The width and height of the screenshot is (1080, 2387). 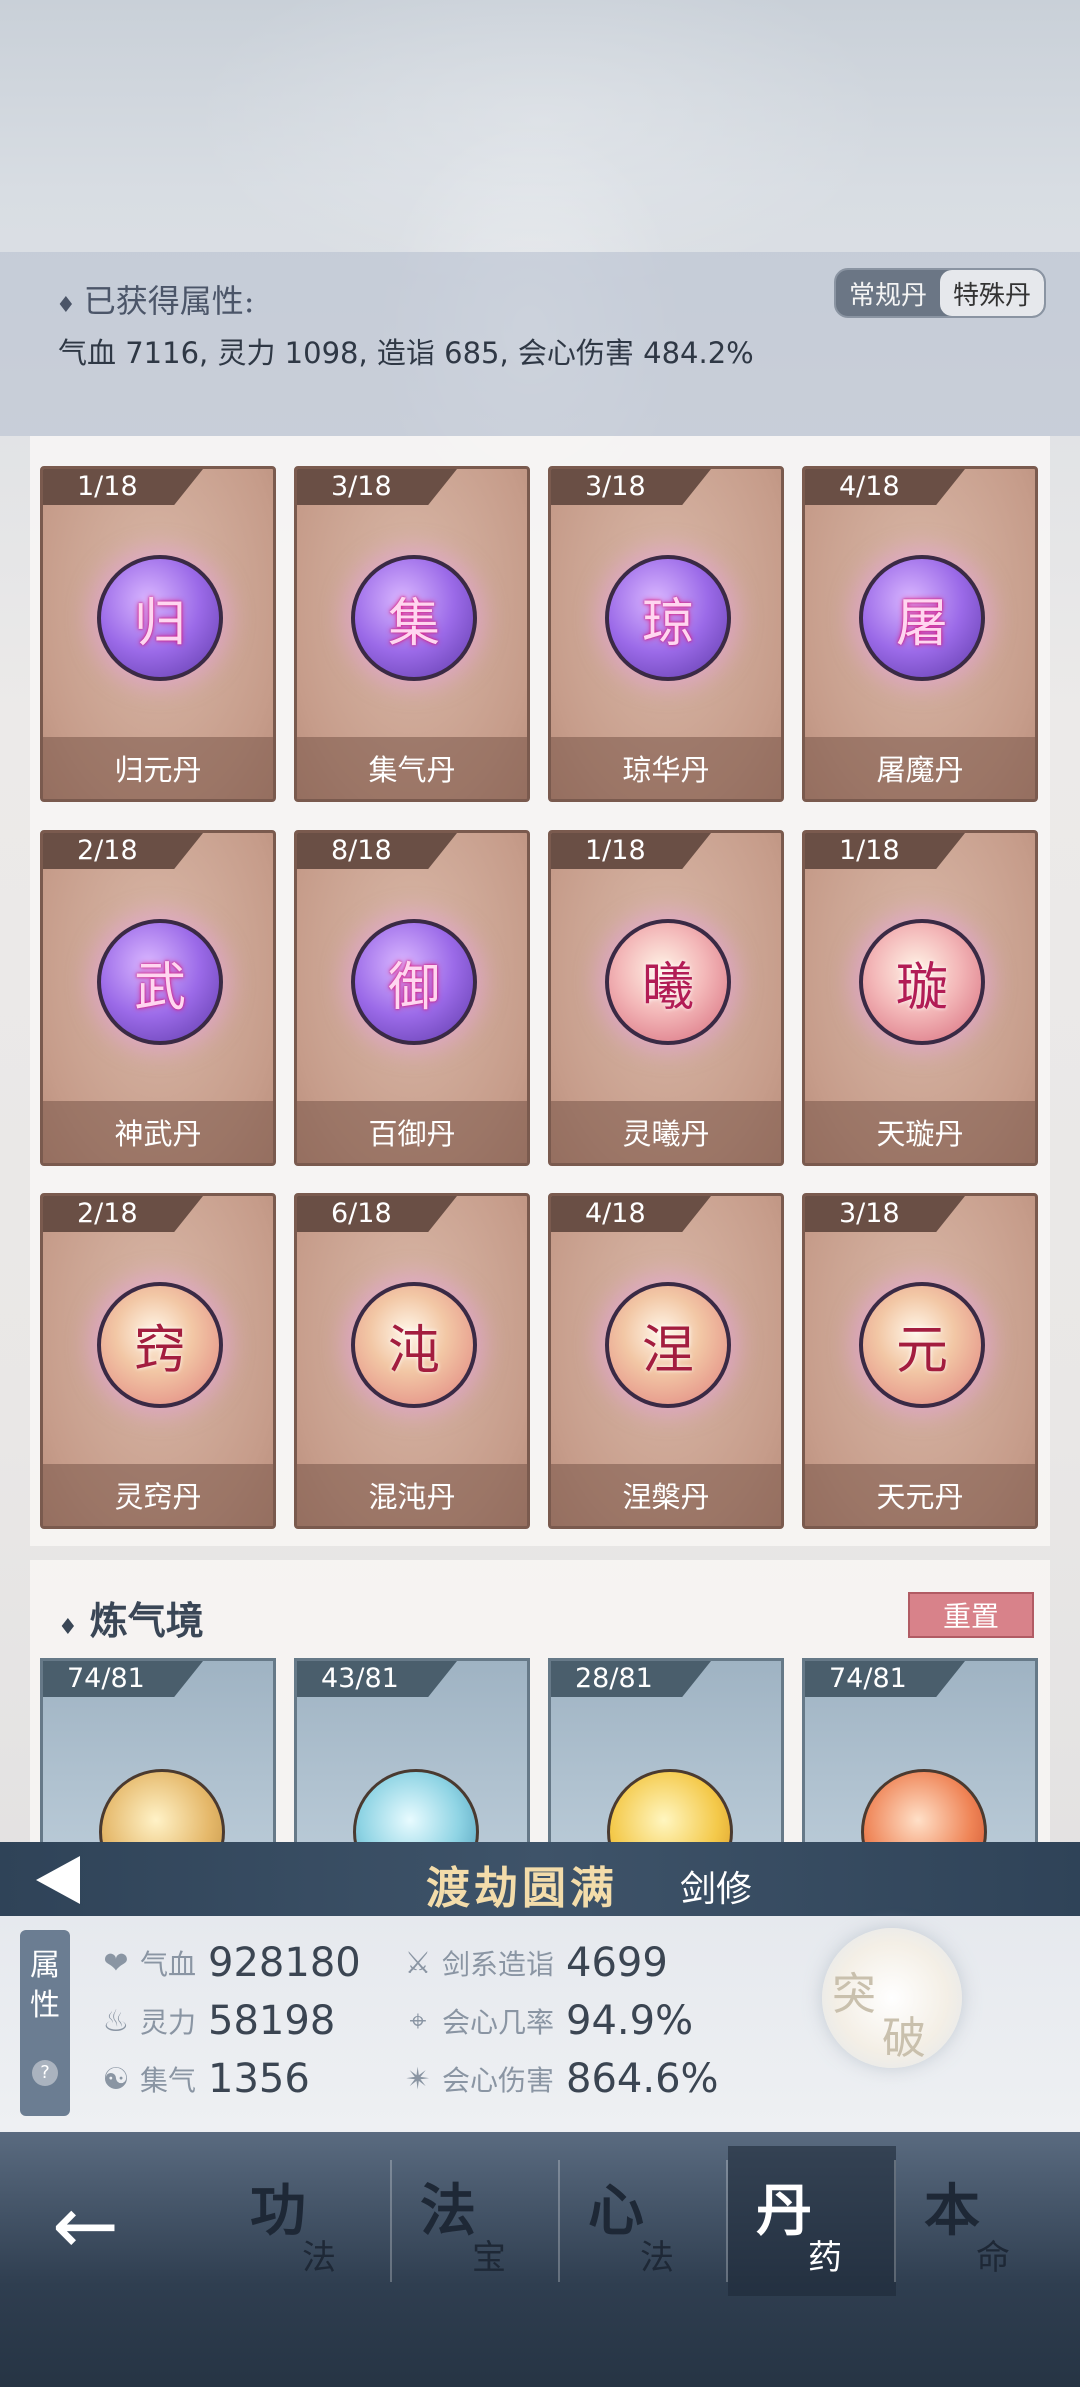 I want to click on section-title: ♦ 炼气境, so click(x=131, y=1617).